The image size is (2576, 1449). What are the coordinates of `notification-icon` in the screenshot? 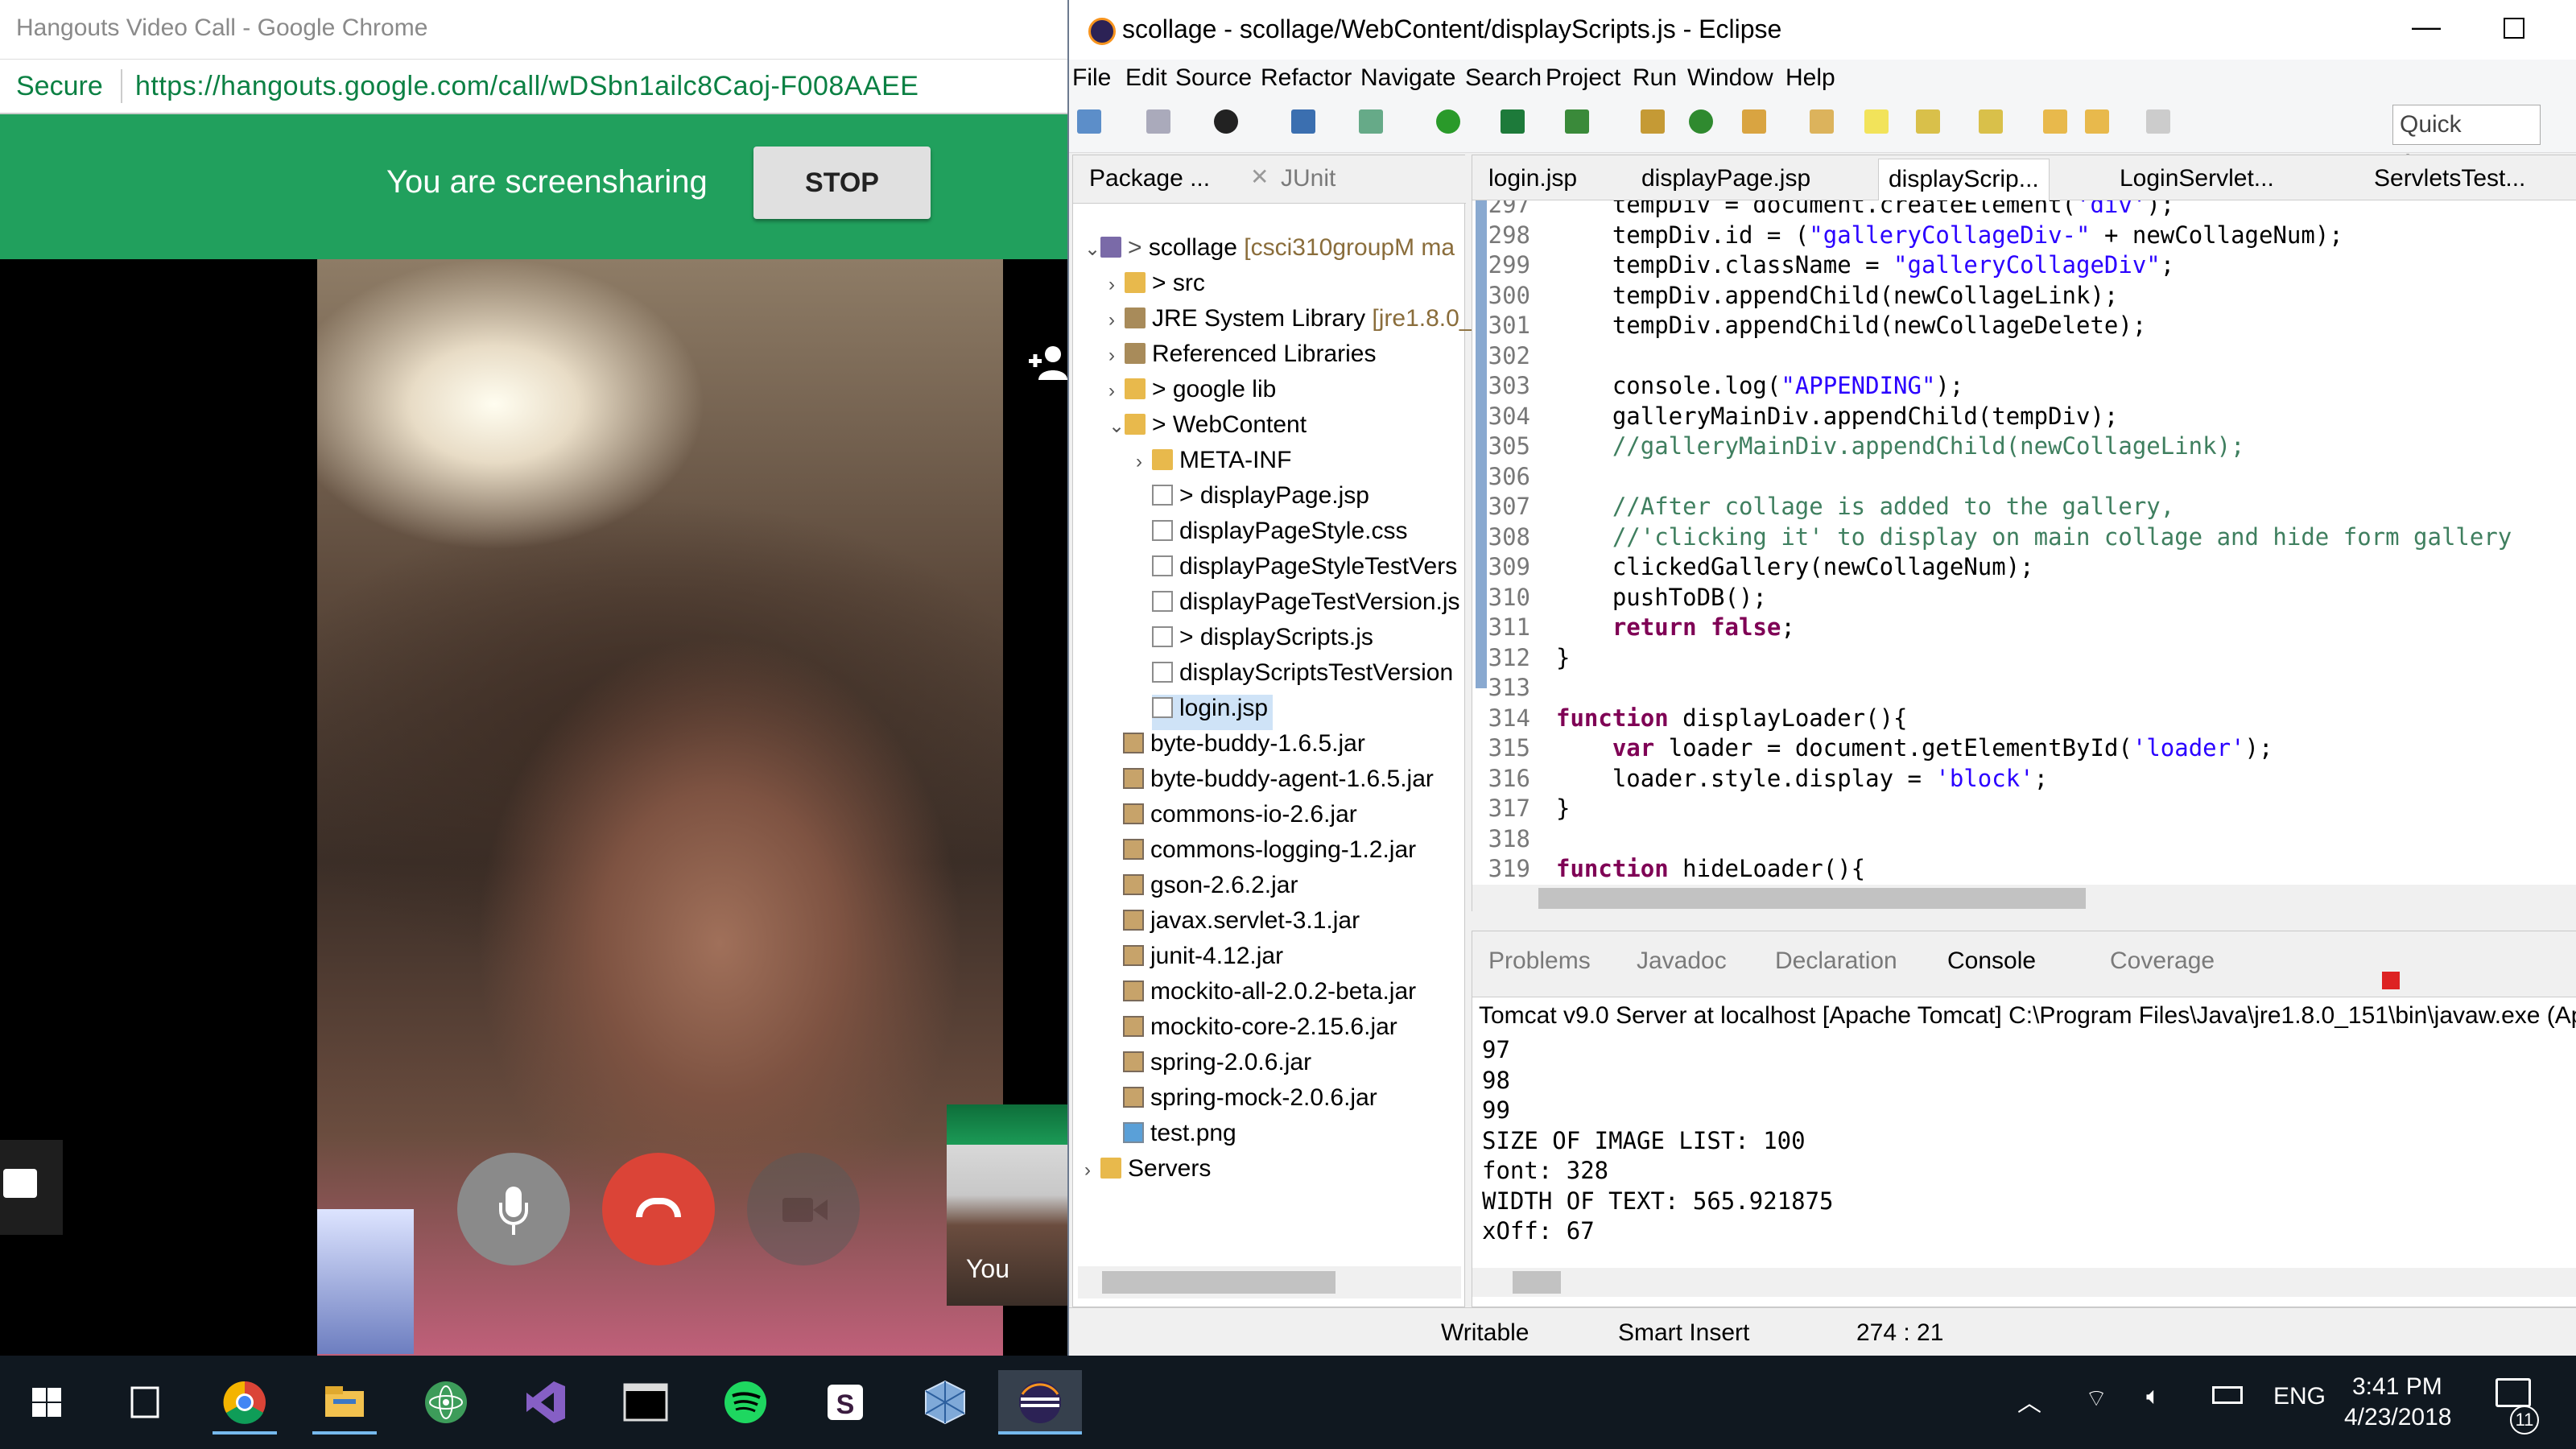 It's located at (2513, 1392).